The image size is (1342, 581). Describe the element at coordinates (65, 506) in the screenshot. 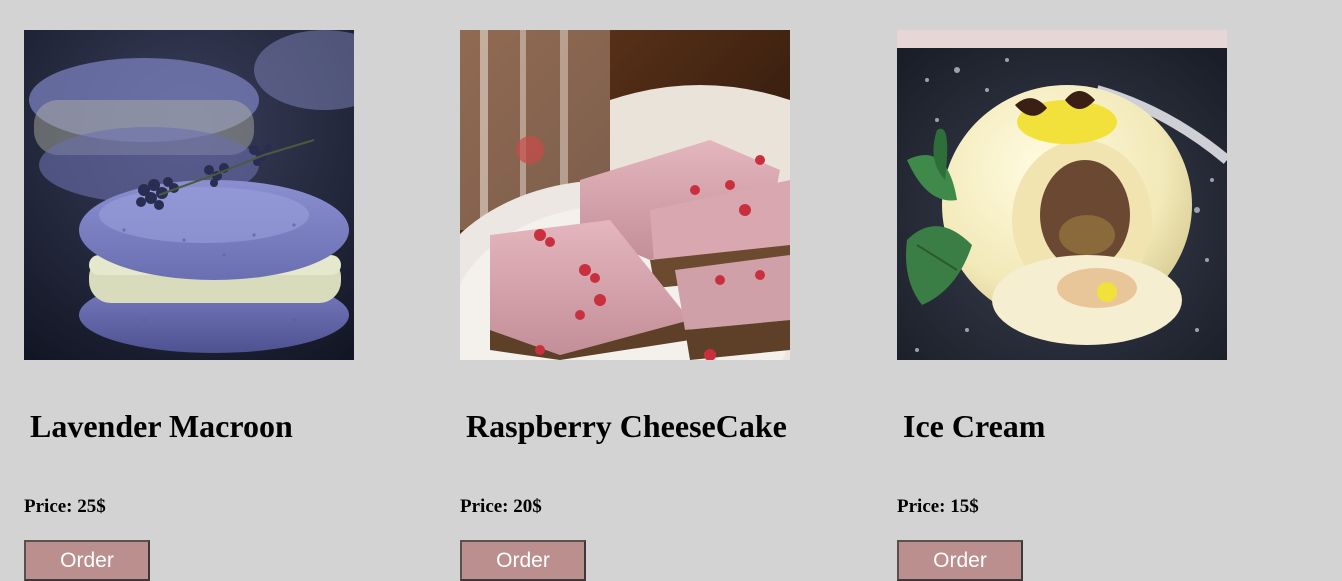

I see `product-price: Price: 25$` at that location.